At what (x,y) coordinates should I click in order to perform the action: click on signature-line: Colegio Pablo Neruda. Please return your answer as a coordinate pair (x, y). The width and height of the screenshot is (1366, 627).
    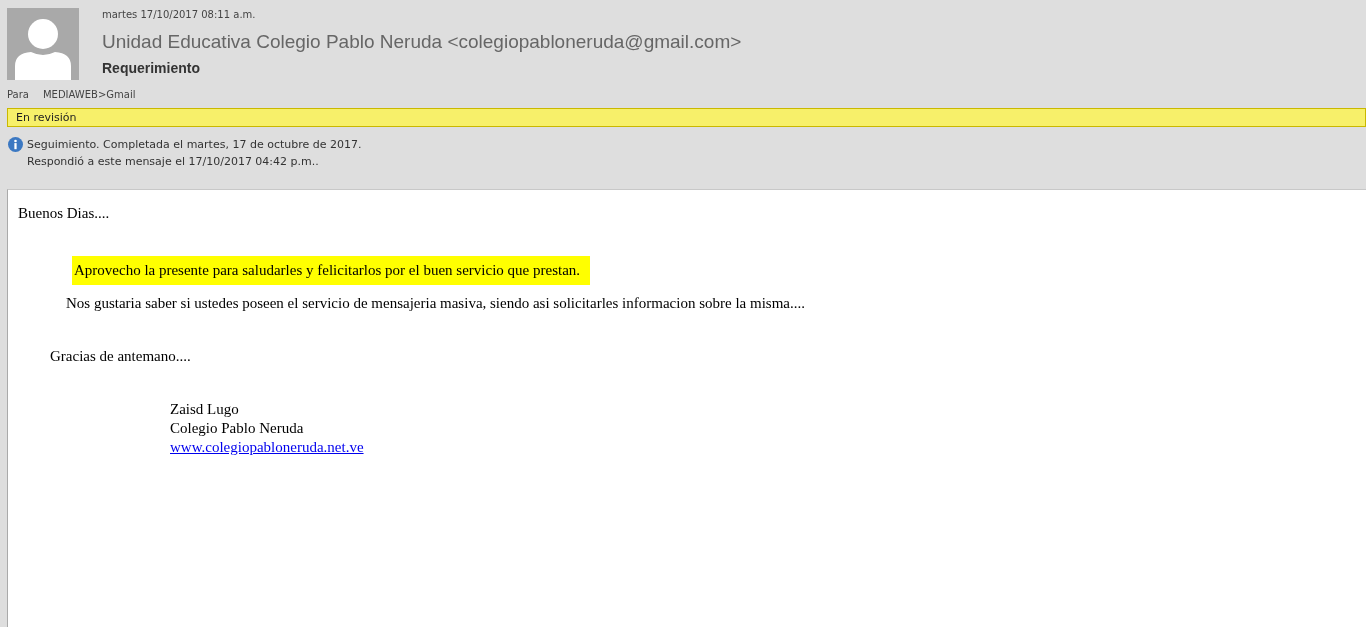
    Looking at the image, I should click on (237, 428).